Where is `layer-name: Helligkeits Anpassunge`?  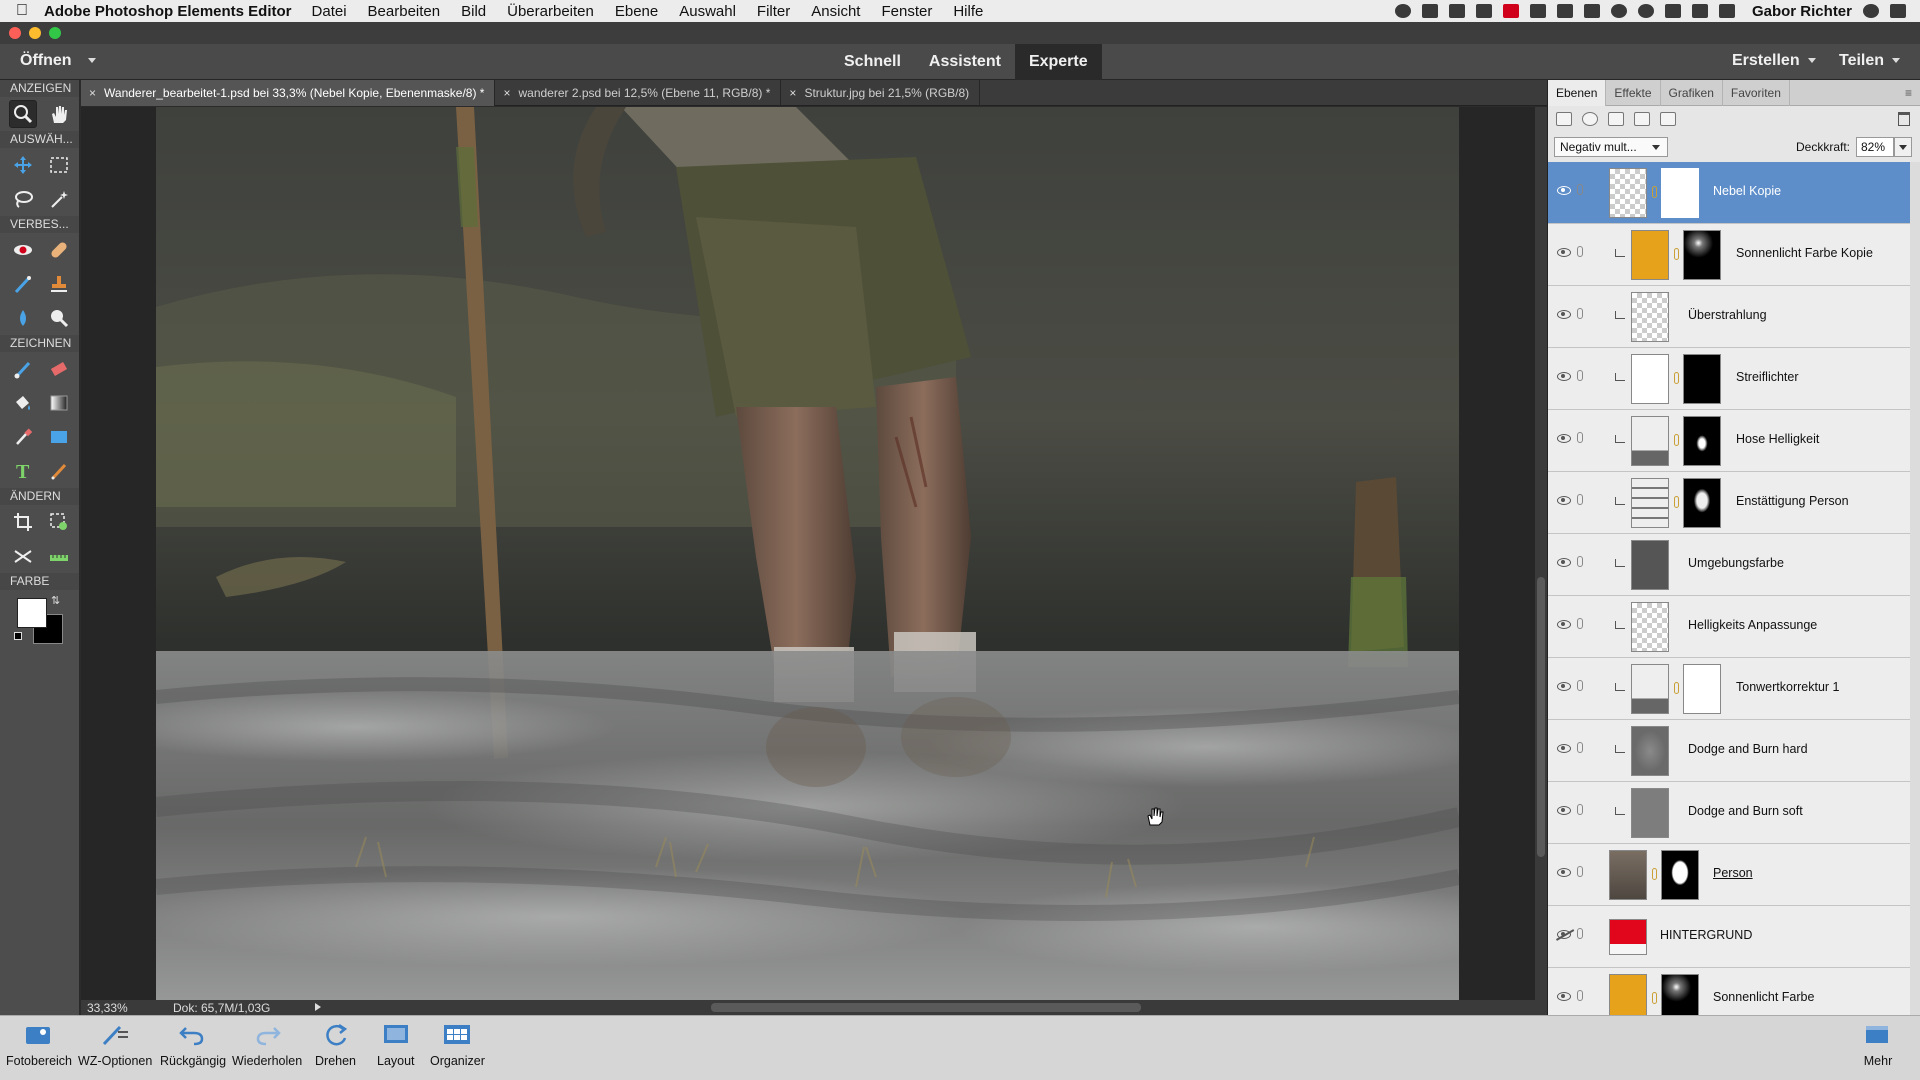 layer-name: Helligkeits Anpassunge is located at coordinates (1752, 625).